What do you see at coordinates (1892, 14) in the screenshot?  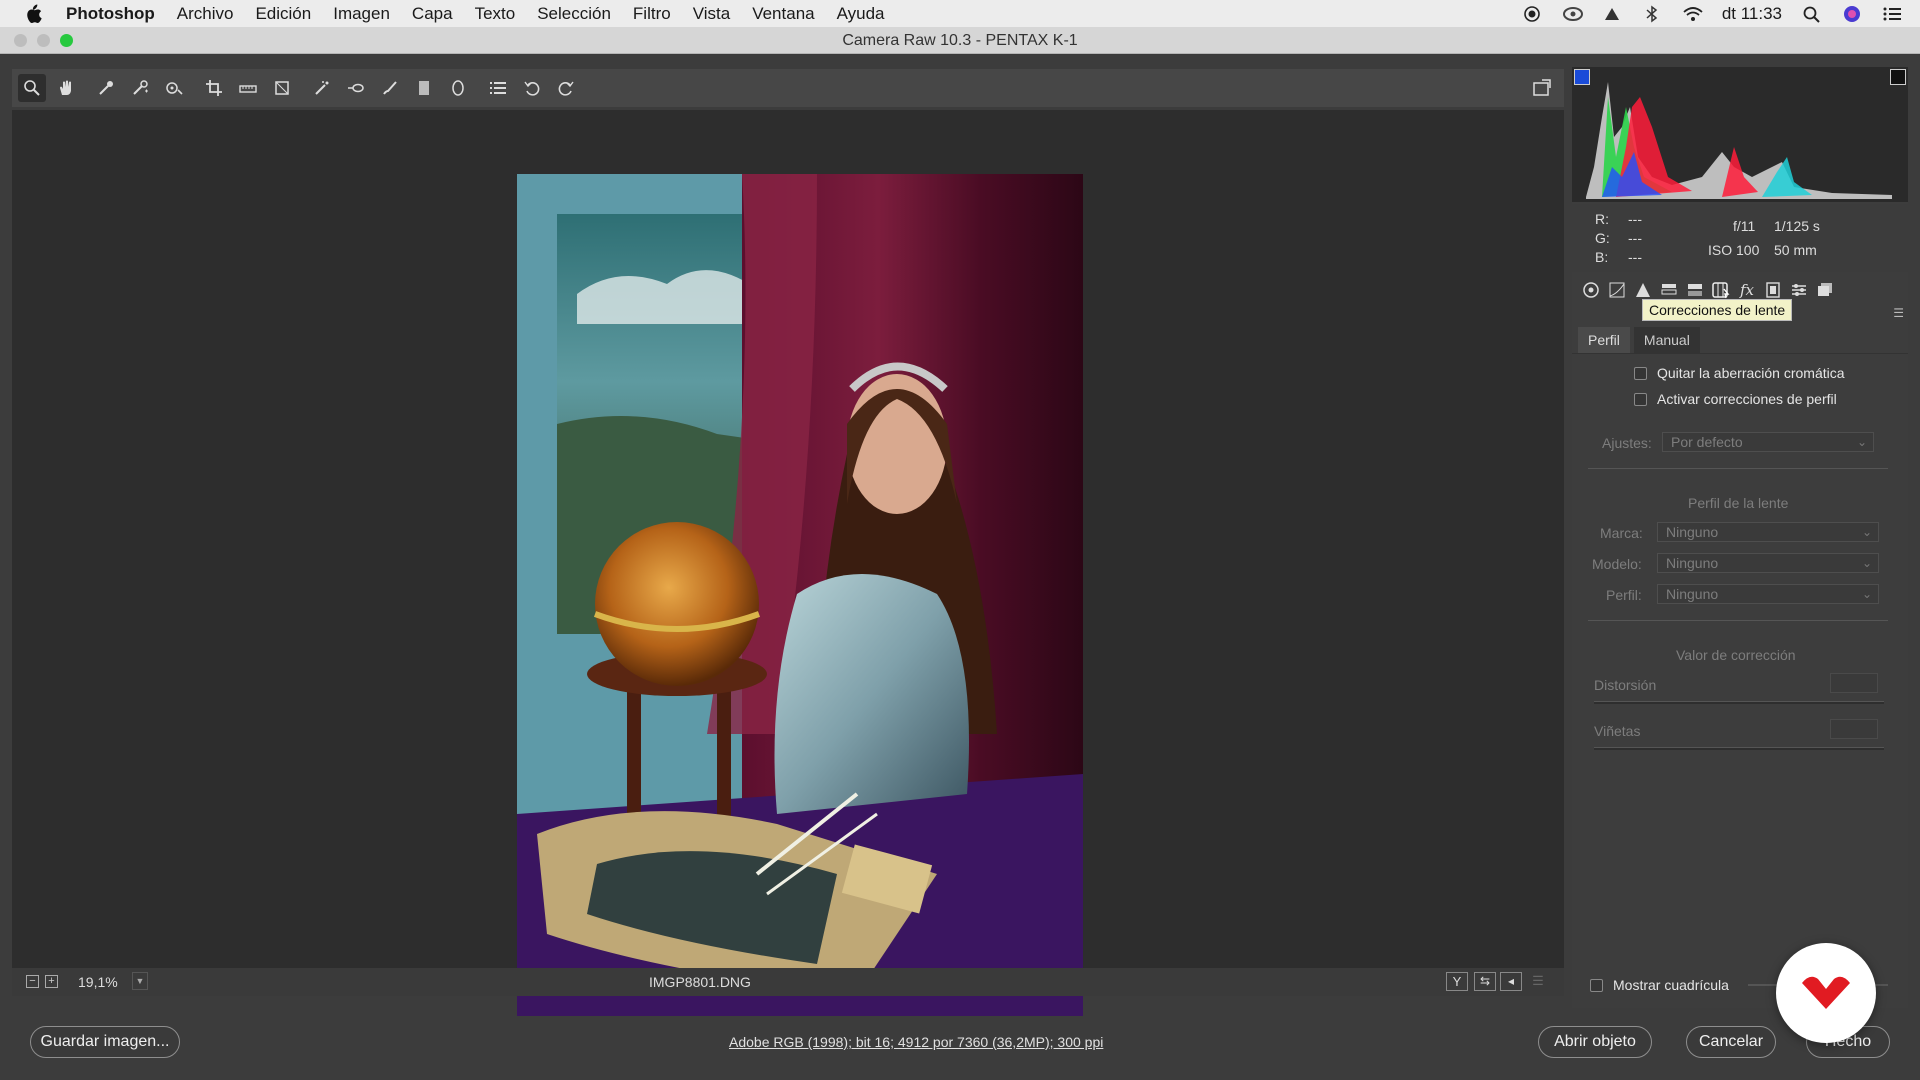 I see `notification-center-icon` at bounding box center [1892, 14].